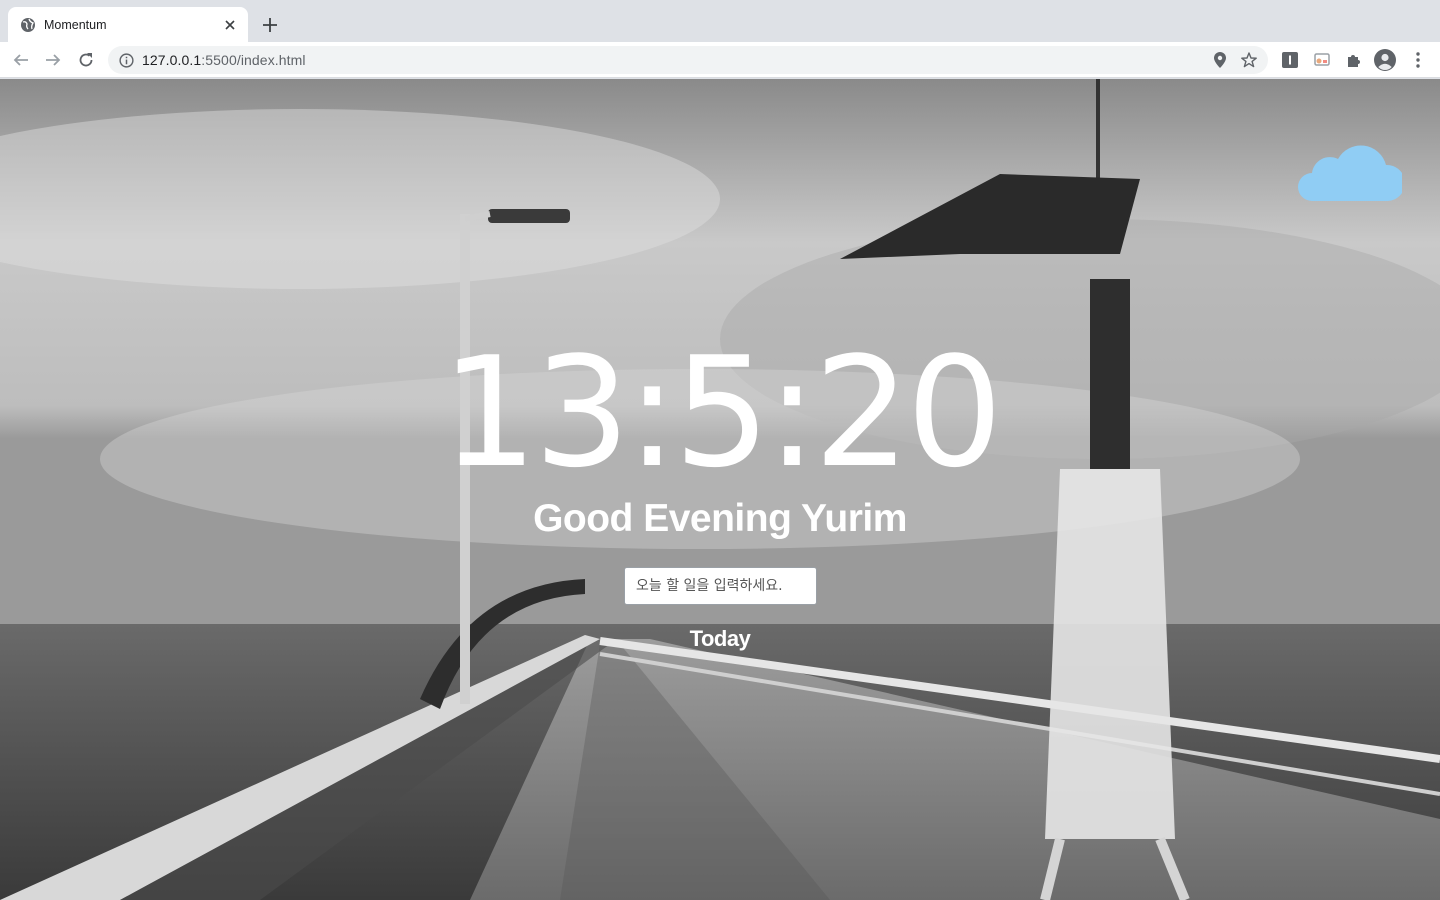  I want to click on close-tab-icon, so click(230, 25).